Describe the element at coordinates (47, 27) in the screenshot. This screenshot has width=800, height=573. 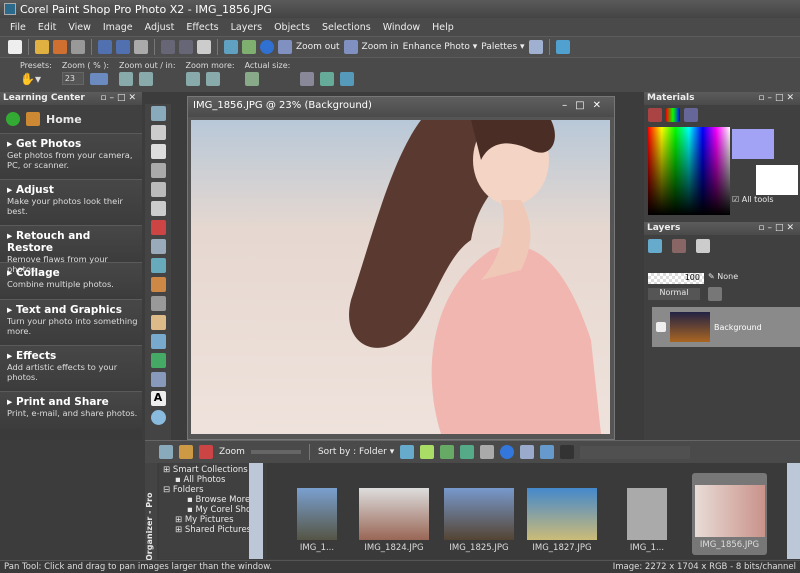
I see `menu-edit: Edit` at that location.